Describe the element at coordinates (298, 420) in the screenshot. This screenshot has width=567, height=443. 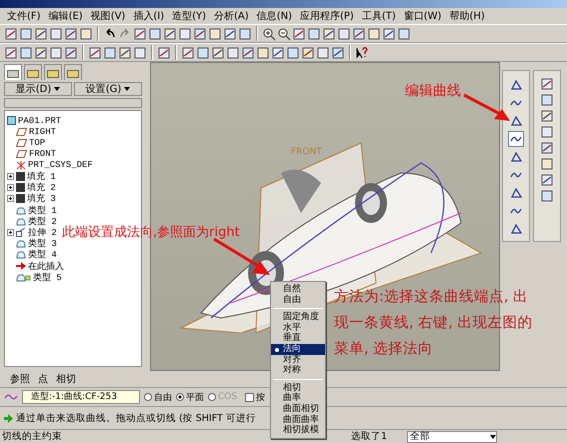
I see `menu-item: 曲面曲率` at that location.